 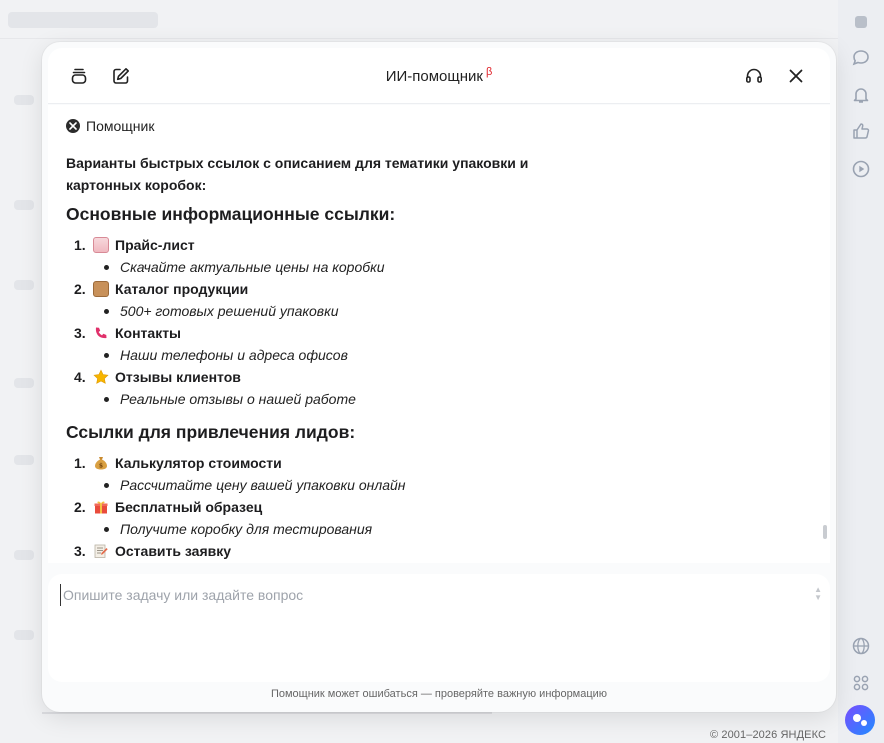 I want to click on rail-top-button, so click(x=861, y=22).